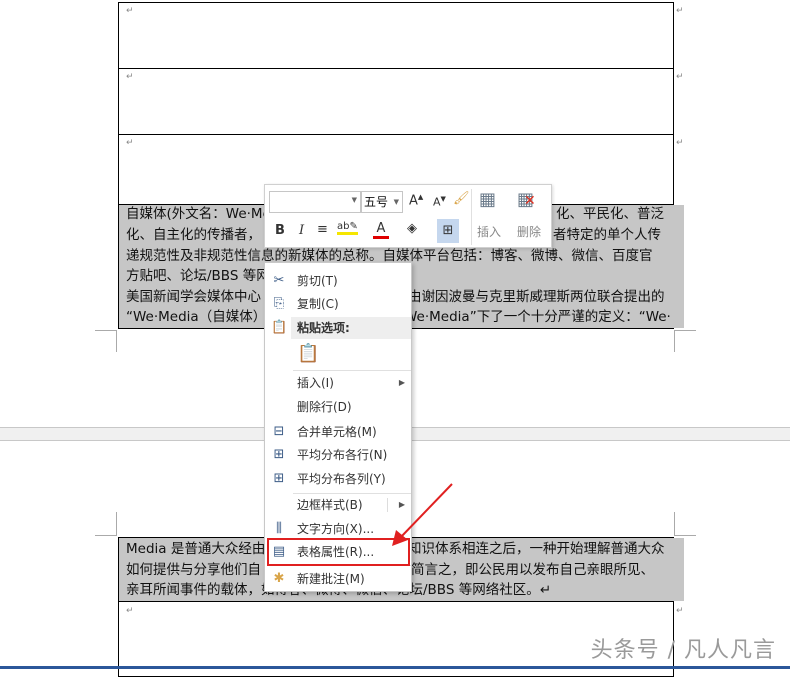  I want to click on divider, so click(471, 217).